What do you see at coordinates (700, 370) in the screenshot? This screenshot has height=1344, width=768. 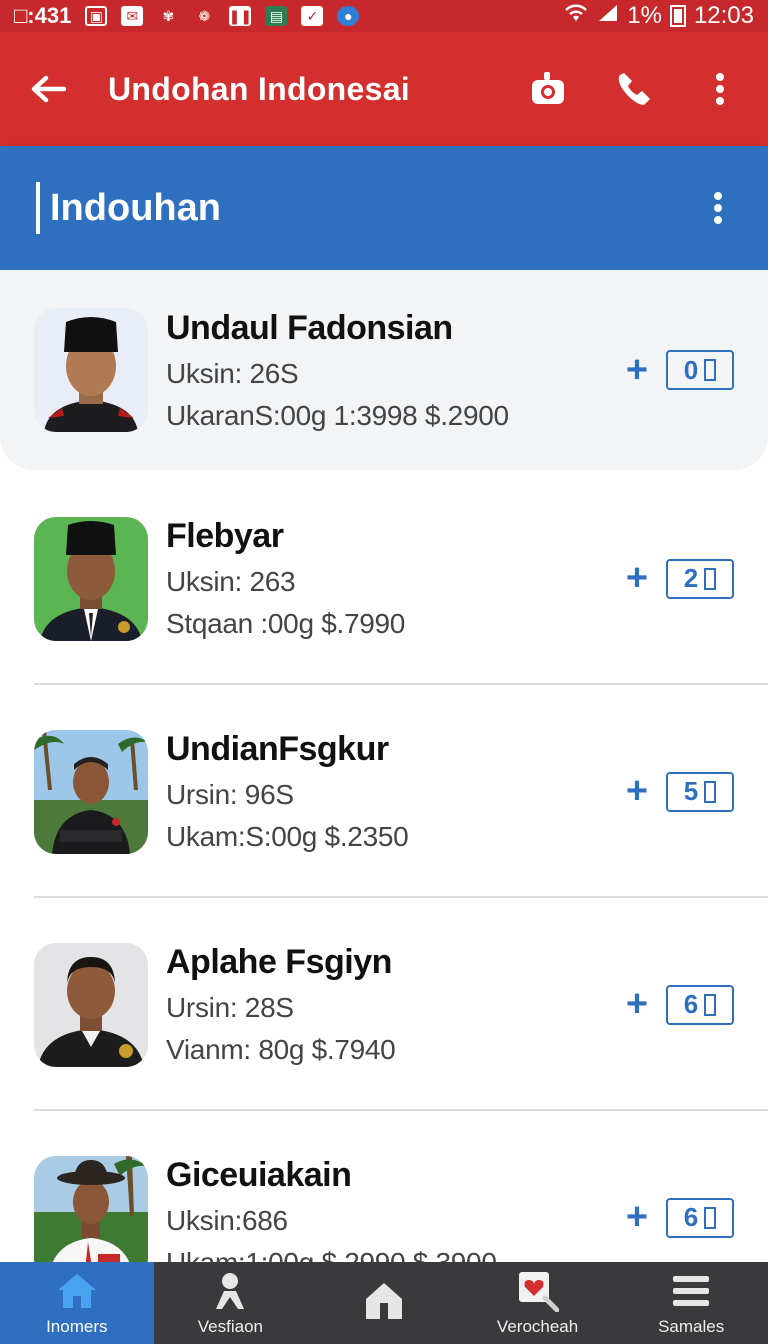 I see `quantity-box: 0` at bounding box center [700, 370].